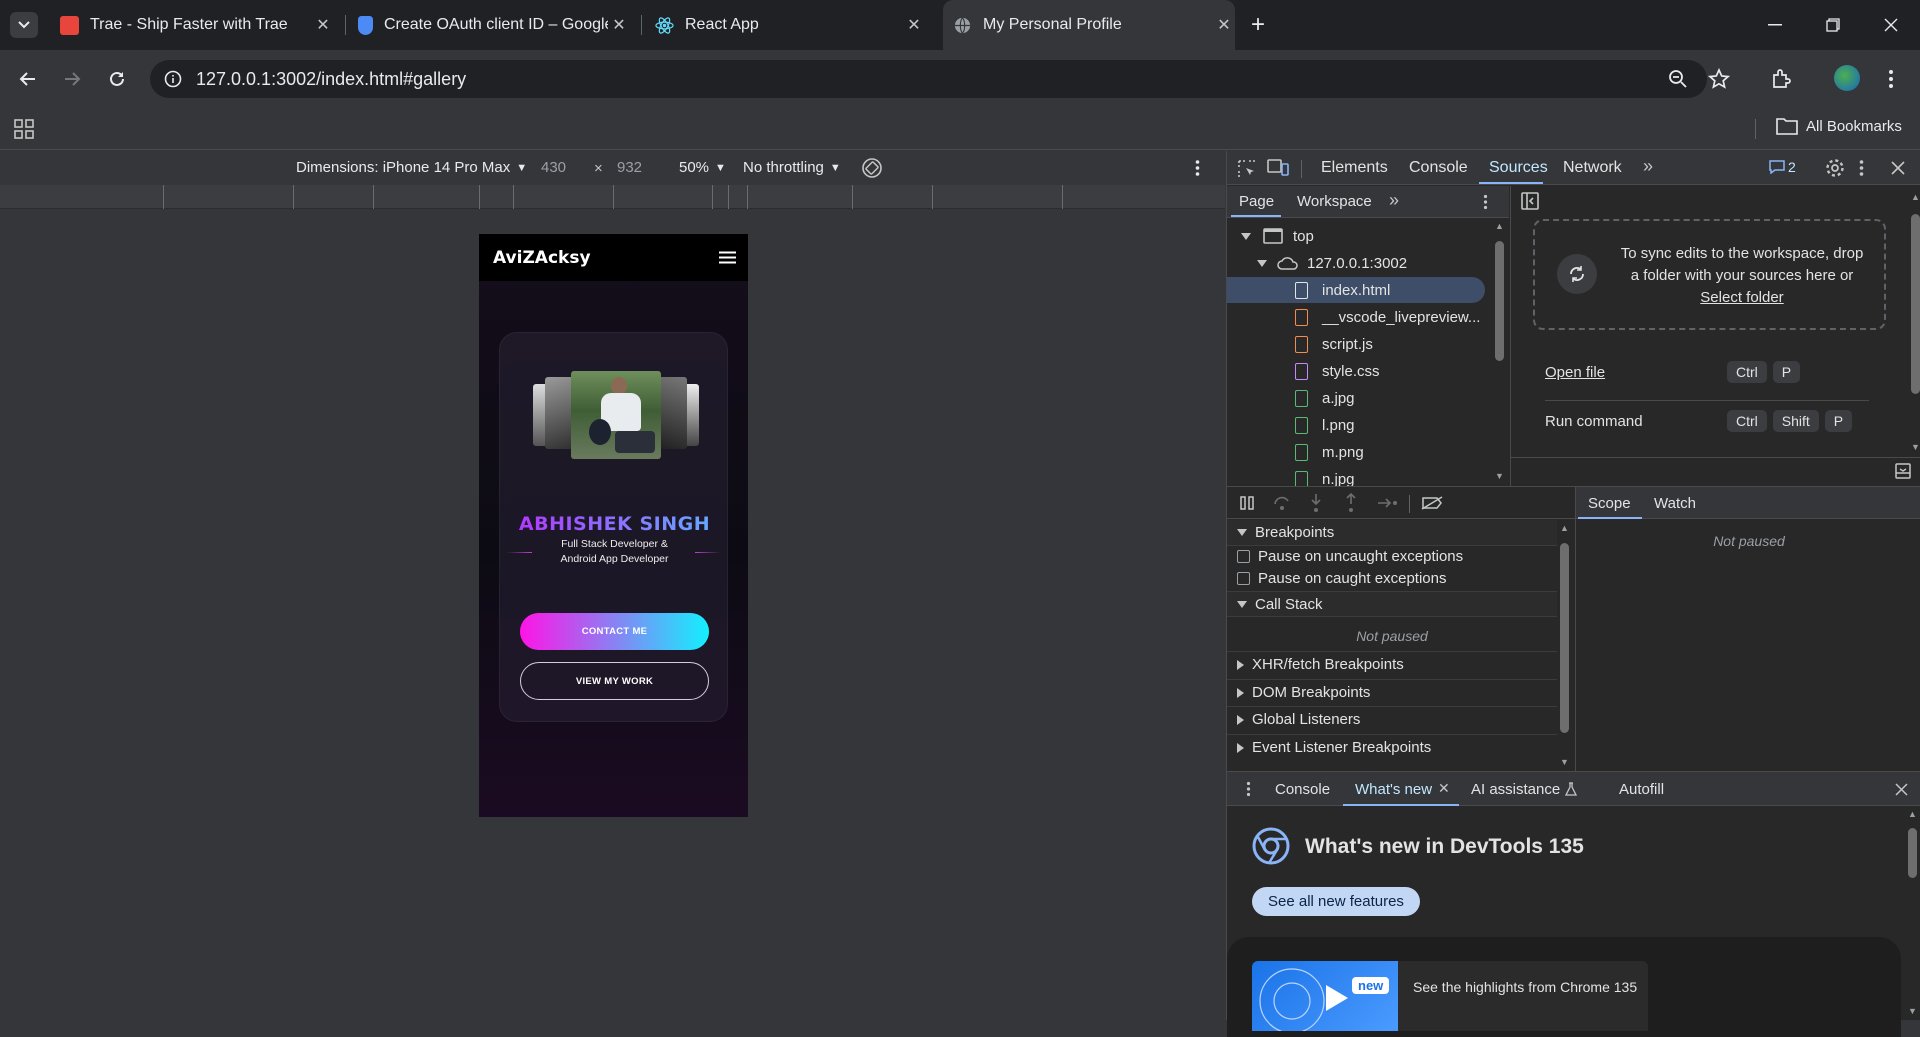  I want to click on tab-trae: Trae - Ship Faster with Trae ✕, so click(196, 25).